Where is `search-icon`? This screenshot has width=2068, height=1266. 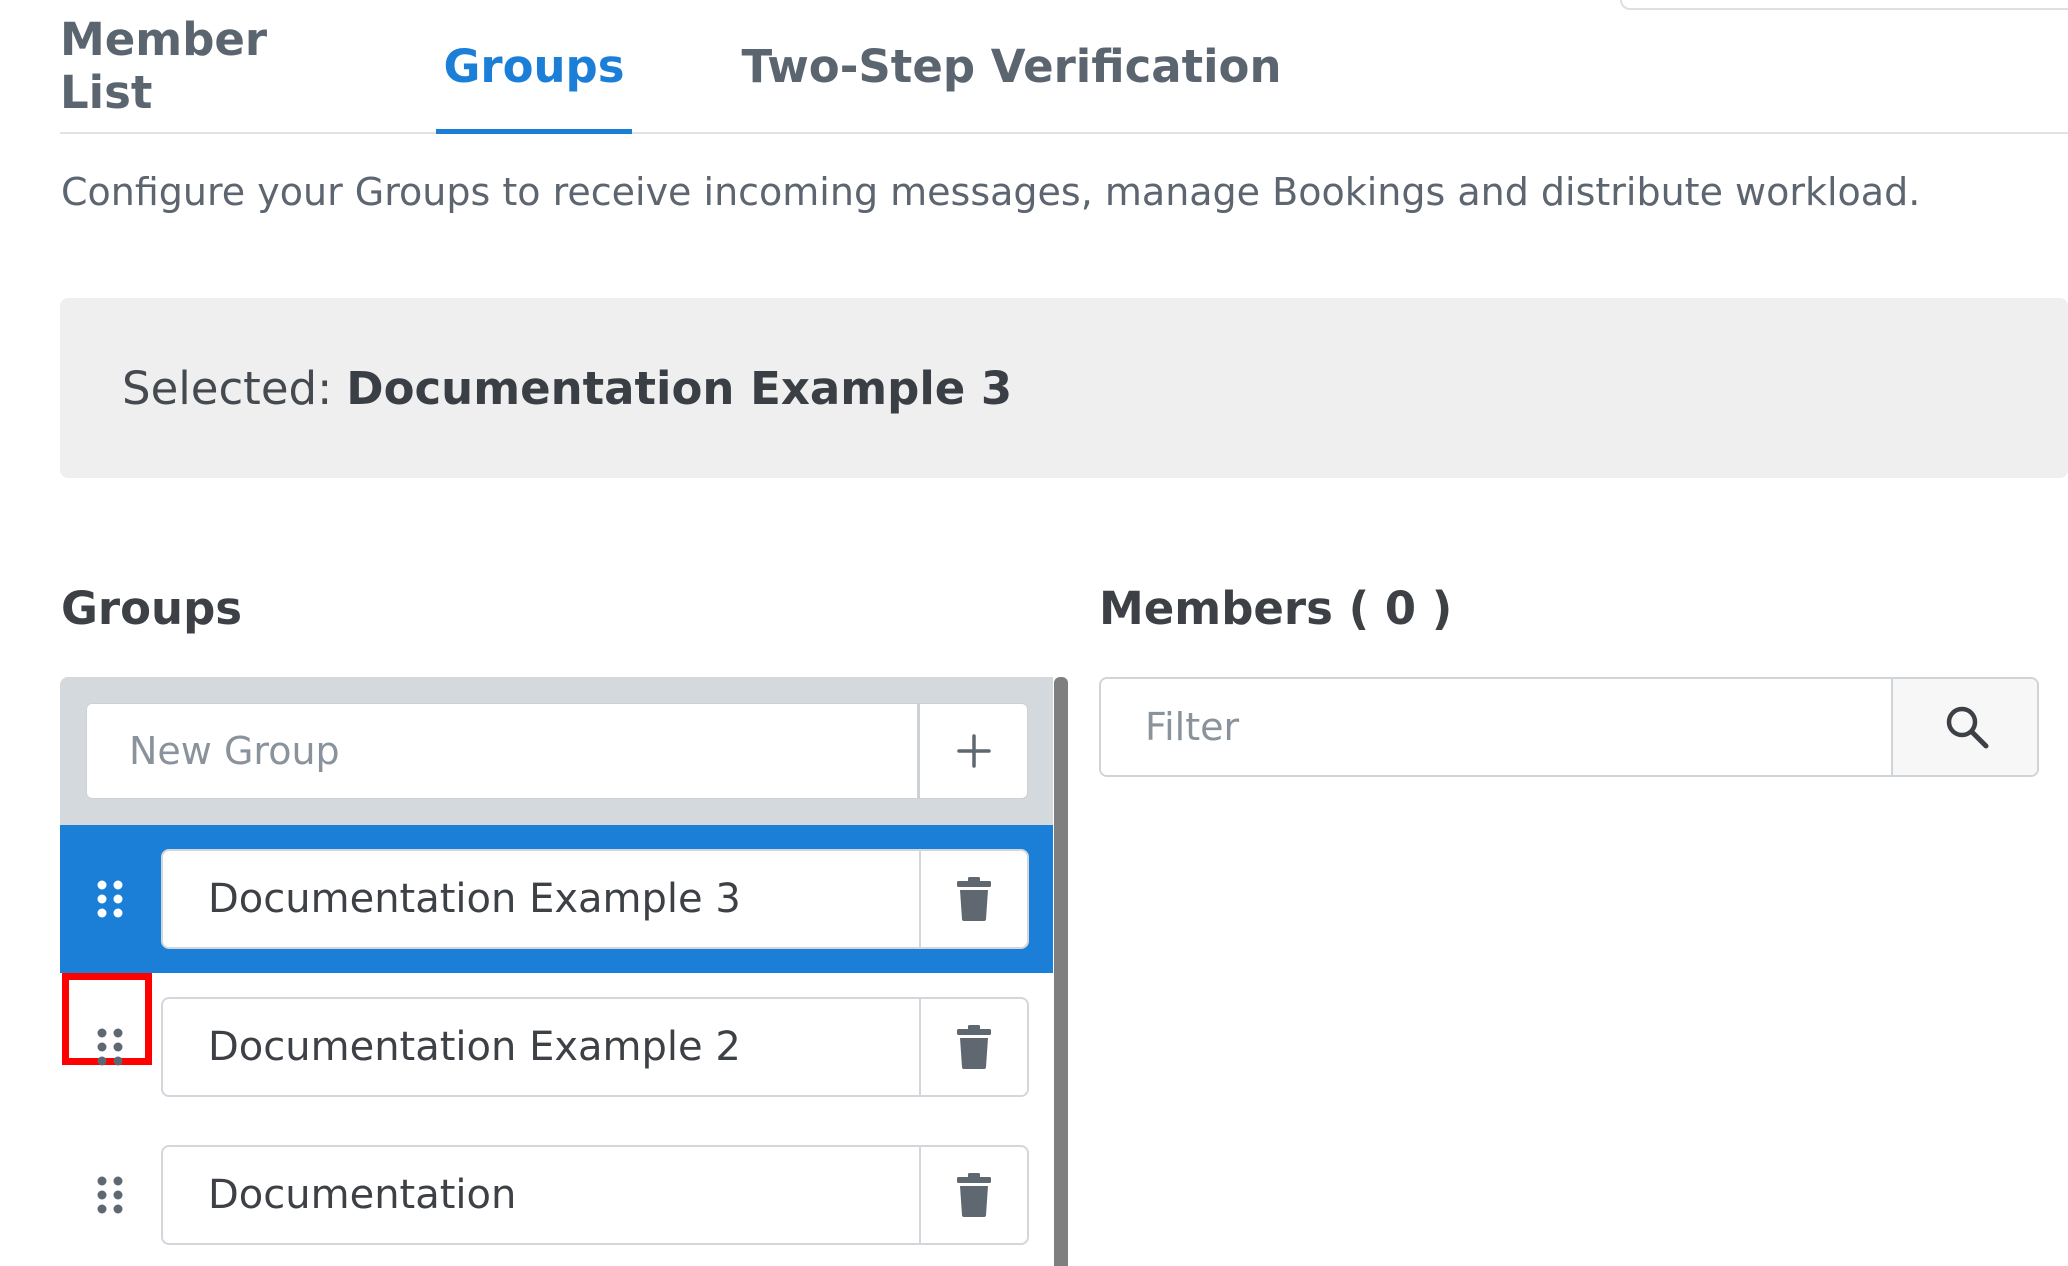
search-icon is located at coordinates (1967, 727).